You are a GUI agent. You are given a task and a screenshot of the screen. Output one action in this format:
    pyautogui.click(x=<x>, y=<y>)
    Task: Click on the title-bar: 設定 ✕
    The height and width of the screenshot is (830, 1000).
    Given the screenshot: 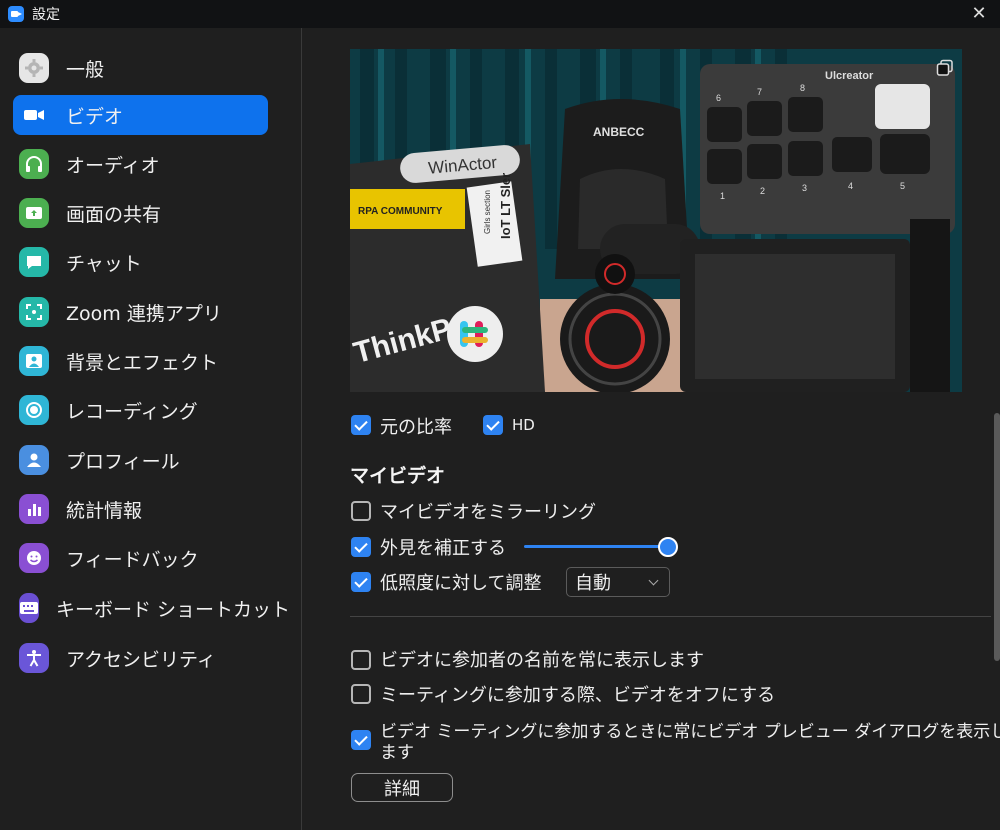 What is the action you would take?
    pyautogui.click(x=500, y=14)
    